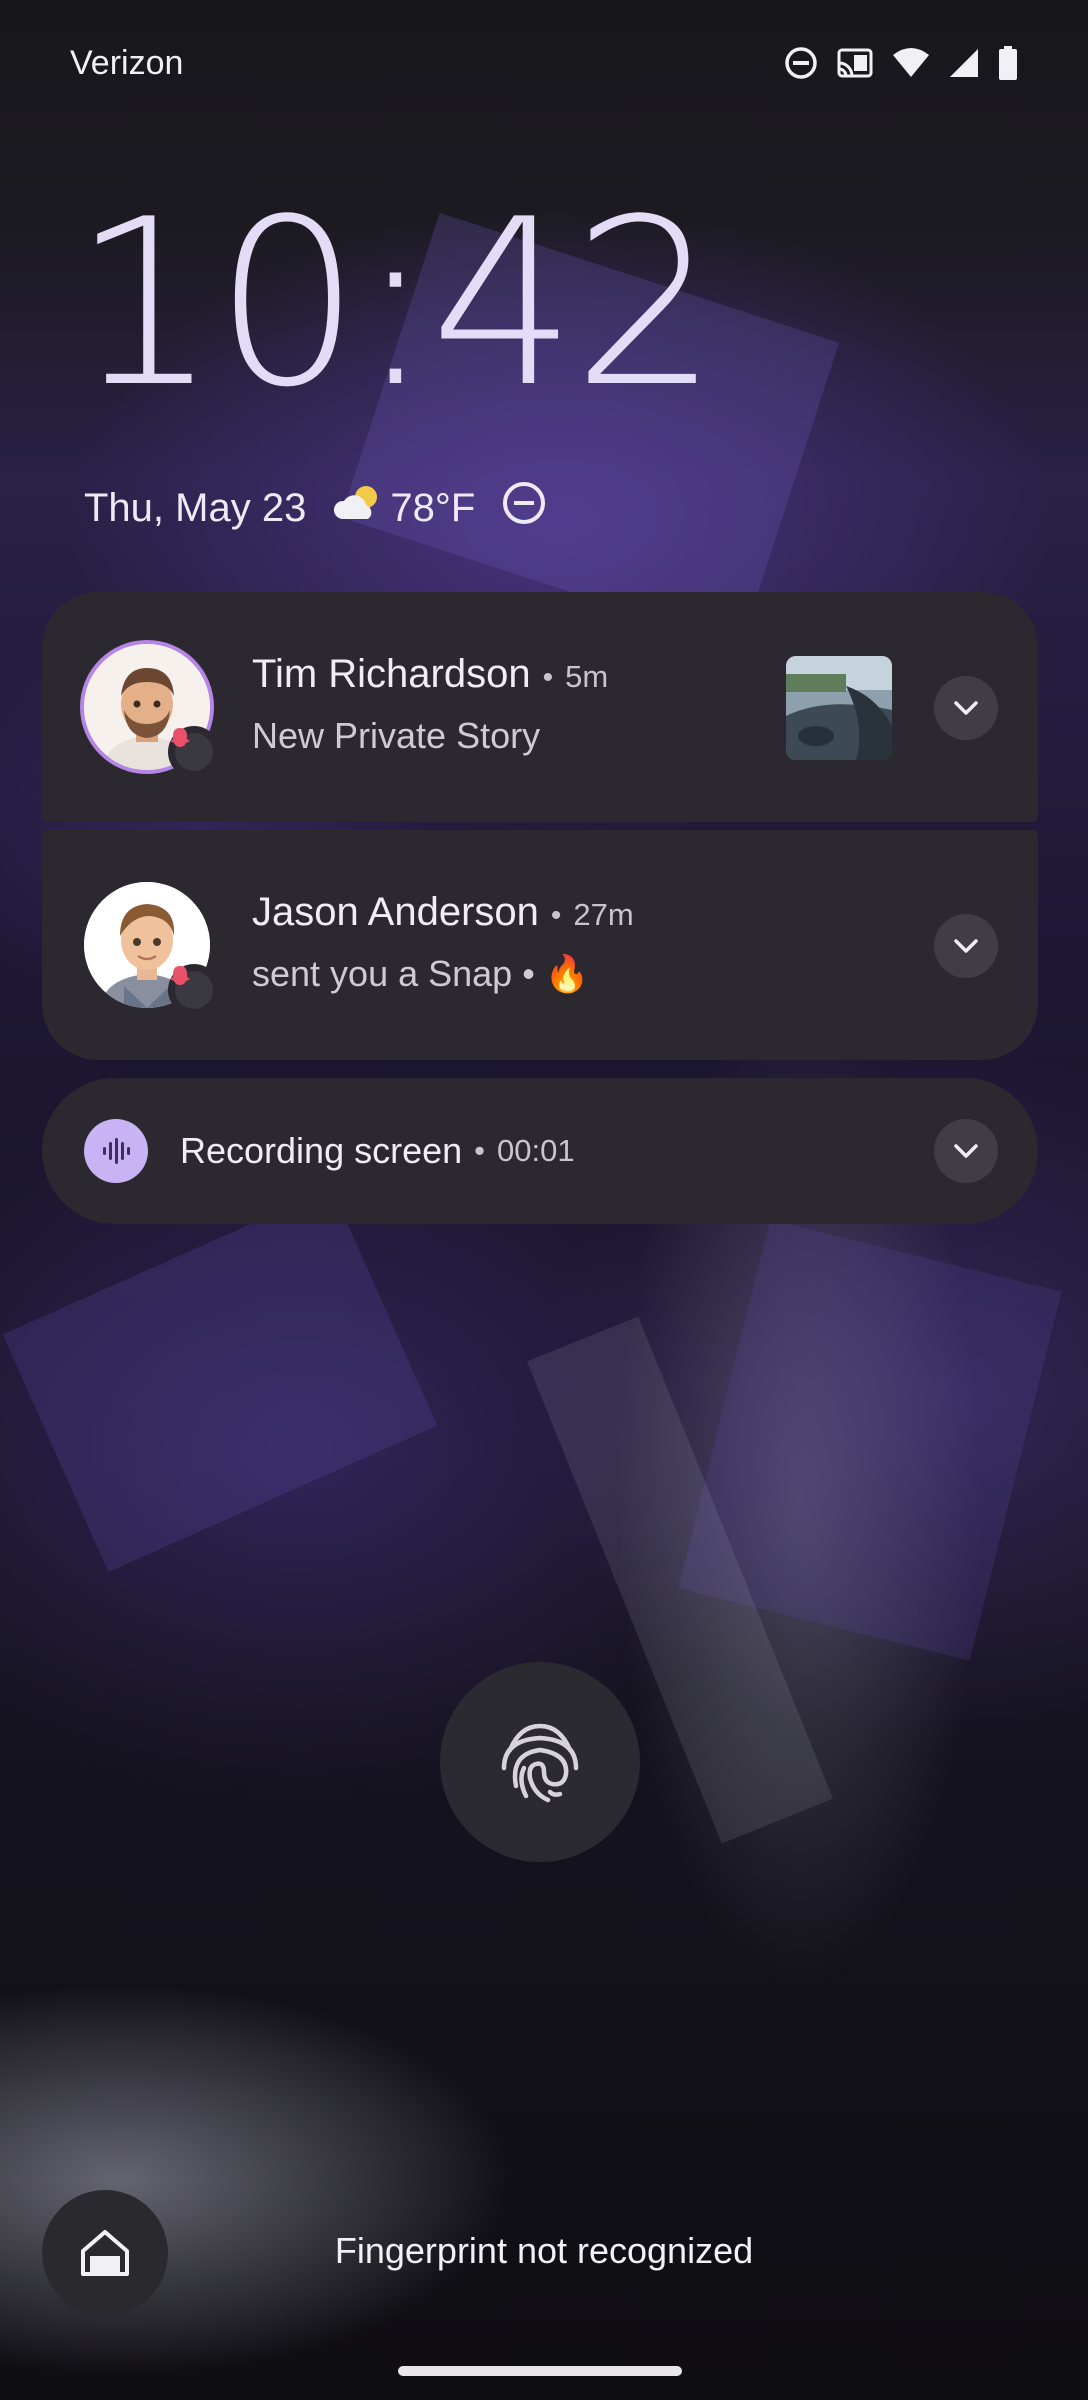 This screenshot has width=1088, height=2400. I want to click on weather: 78°F, so click(403, 508).